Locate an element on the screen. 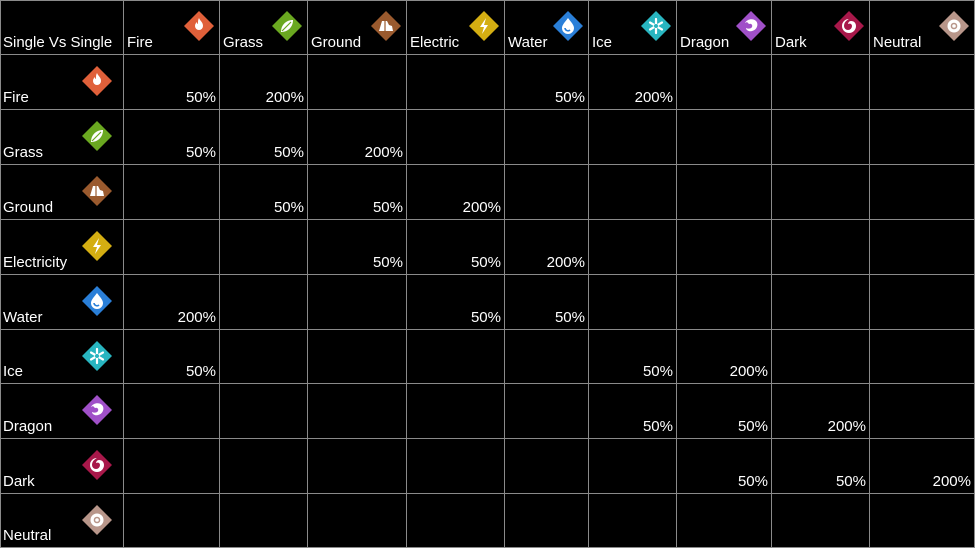 Image resolution: width=975 pixels, height=548 pixels. row-header-ice: Ice is located at coordinates (62, 357).